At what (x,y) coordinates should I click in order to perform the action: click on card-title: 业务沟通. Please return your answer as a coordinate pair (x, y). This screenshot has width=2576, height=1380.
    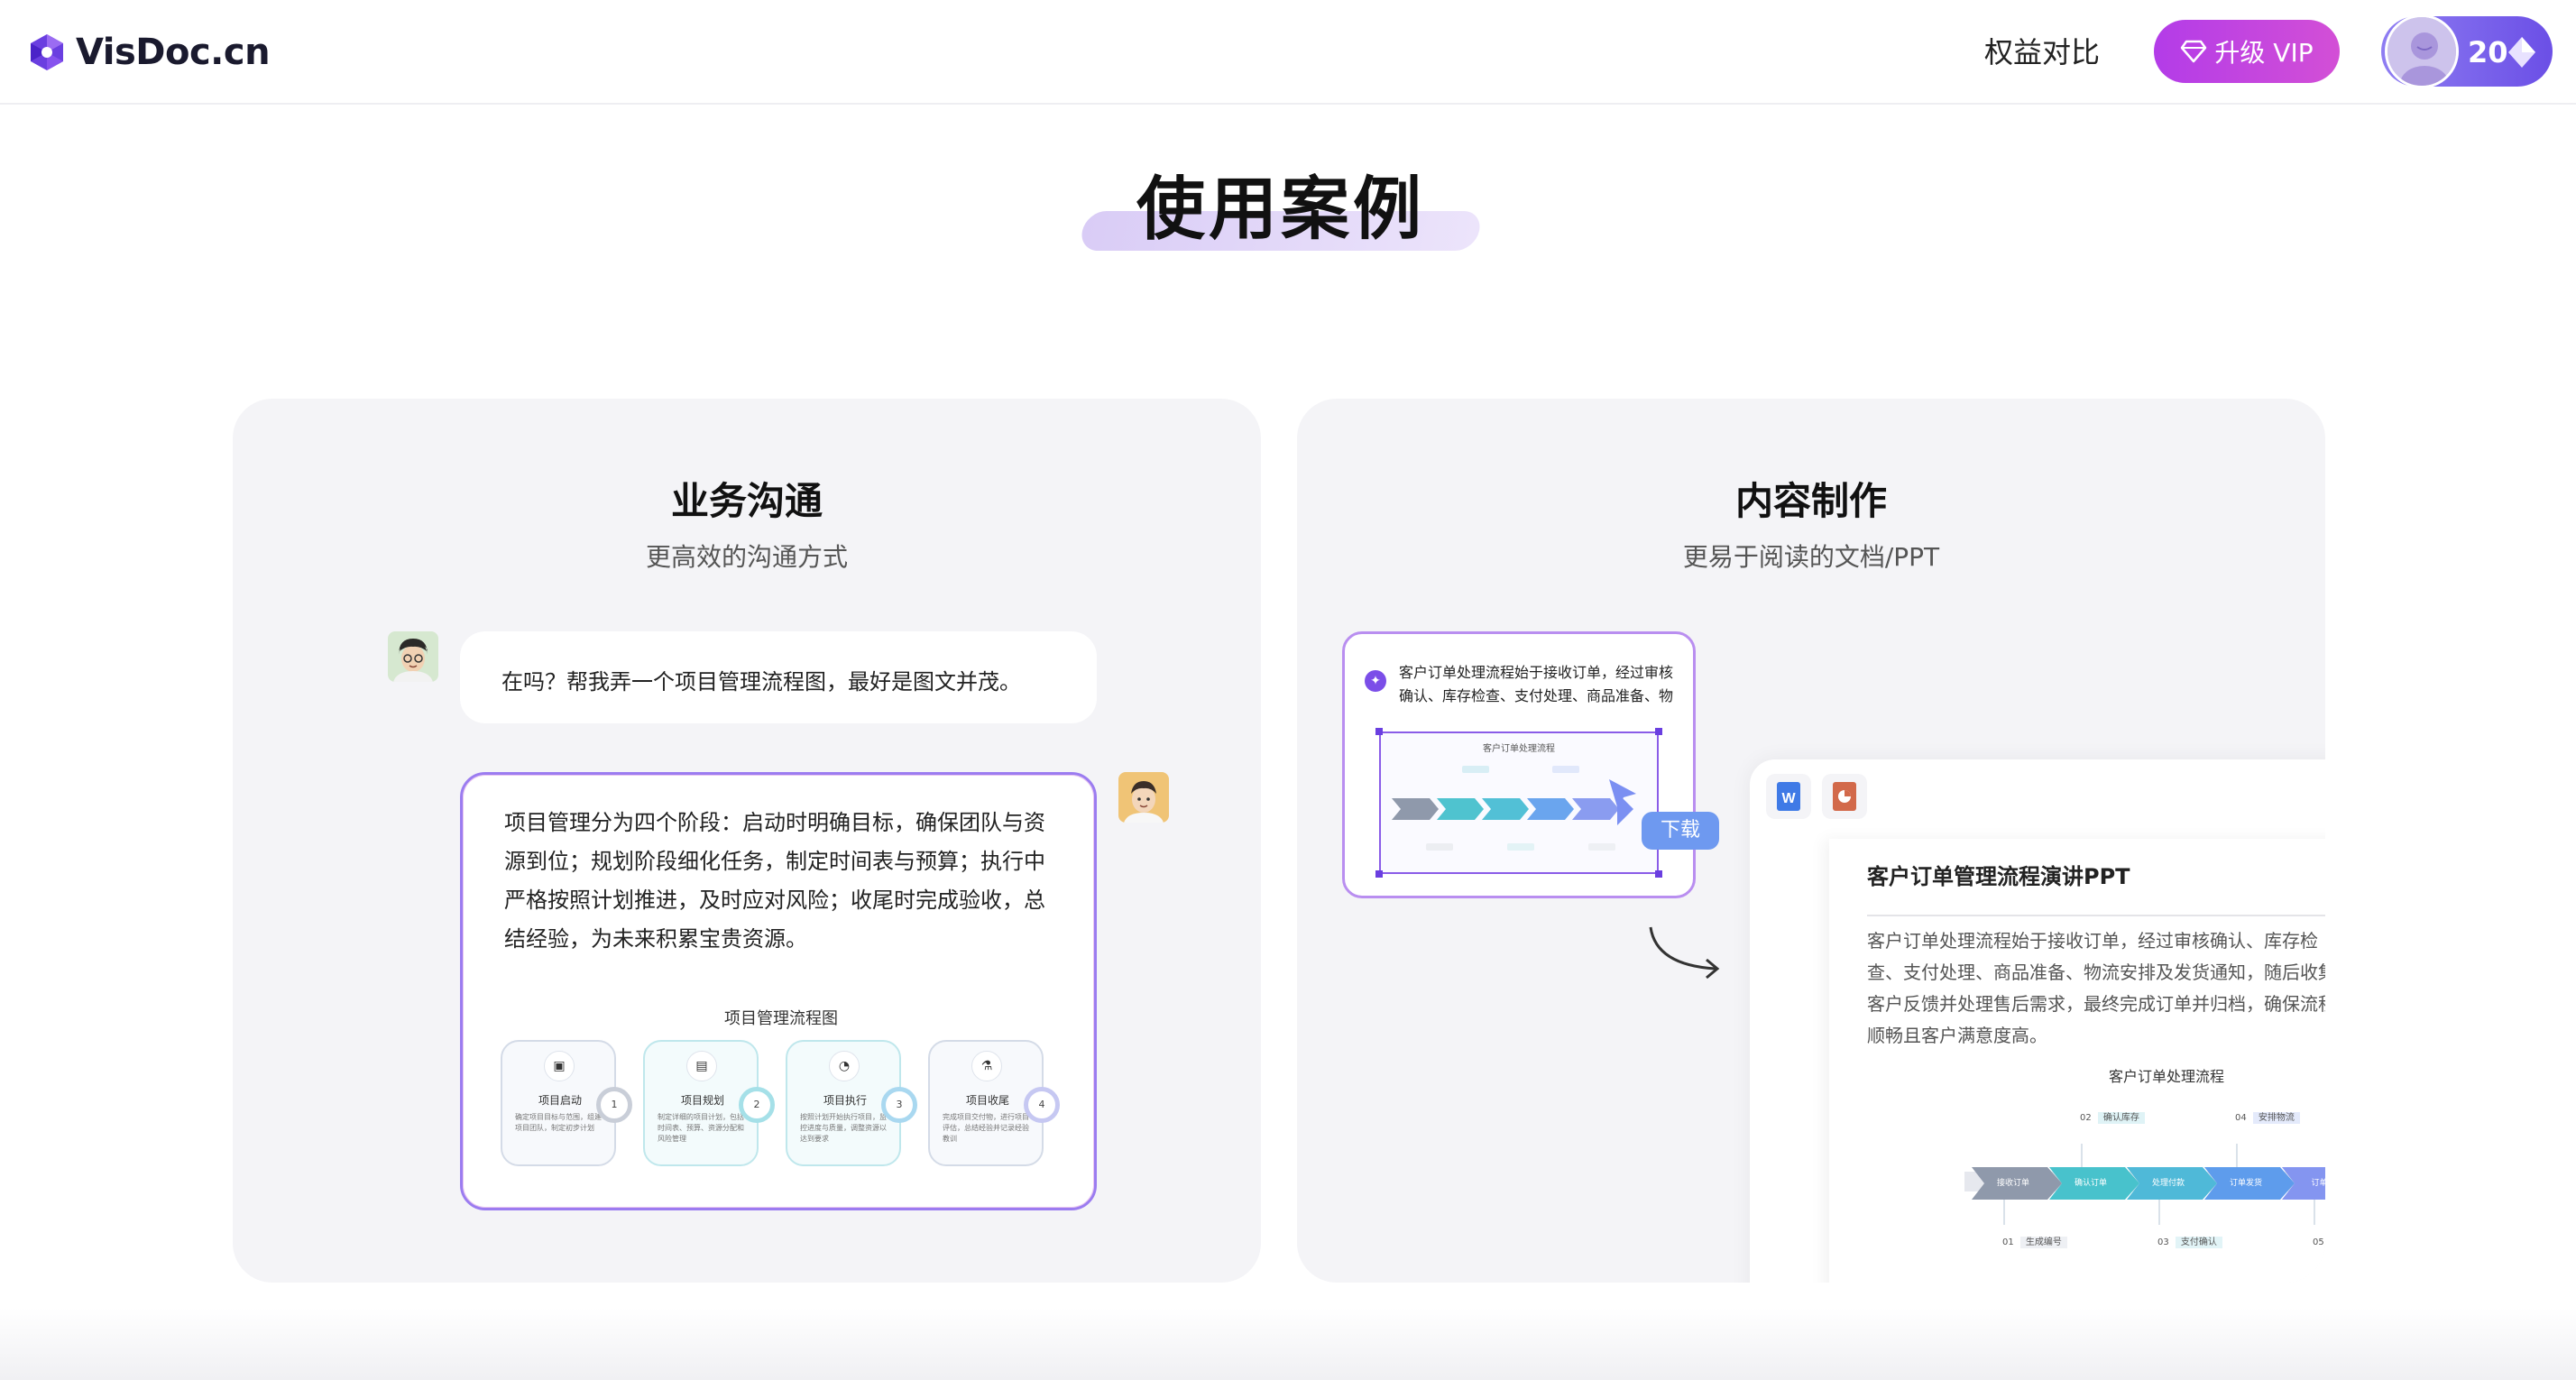
    Looking at the image, I should click on (746, 501).